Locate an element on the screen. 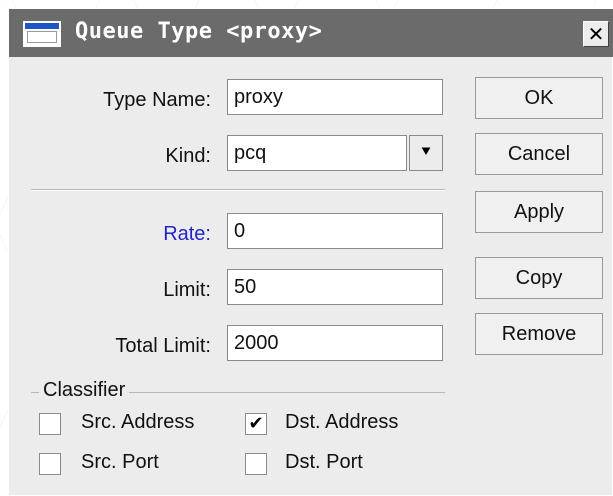  copy-button: Copy is located at coordinates (539, 278).